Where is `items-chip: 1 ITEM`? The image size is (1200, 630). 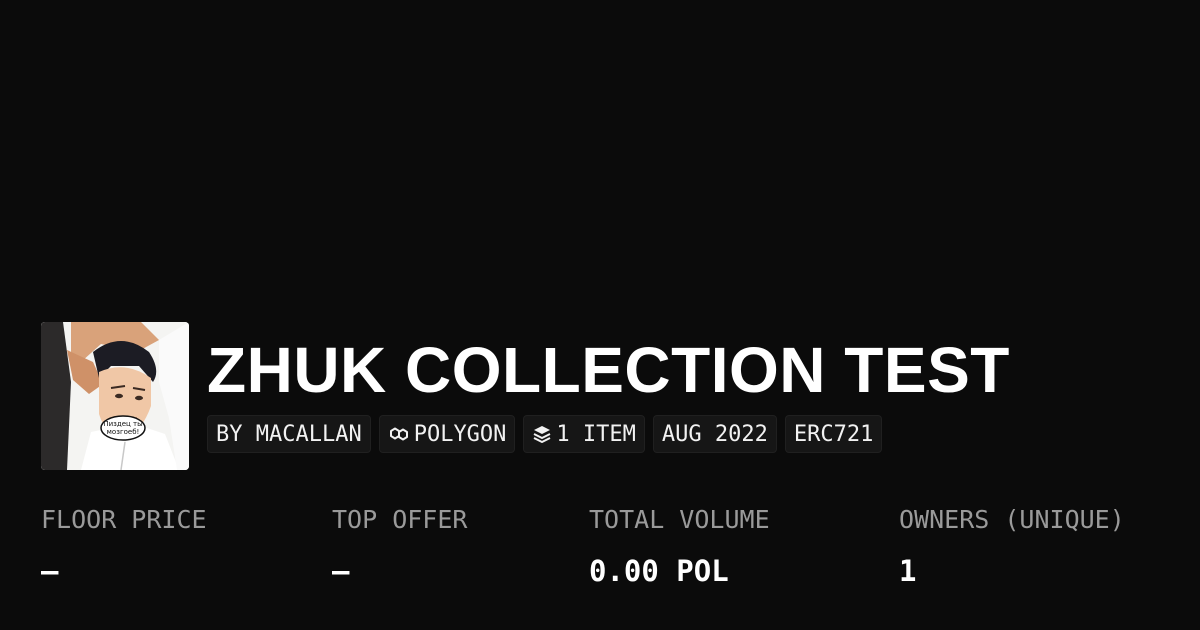 items-chip: 1 ITEM is located at coordinates (584, 434).